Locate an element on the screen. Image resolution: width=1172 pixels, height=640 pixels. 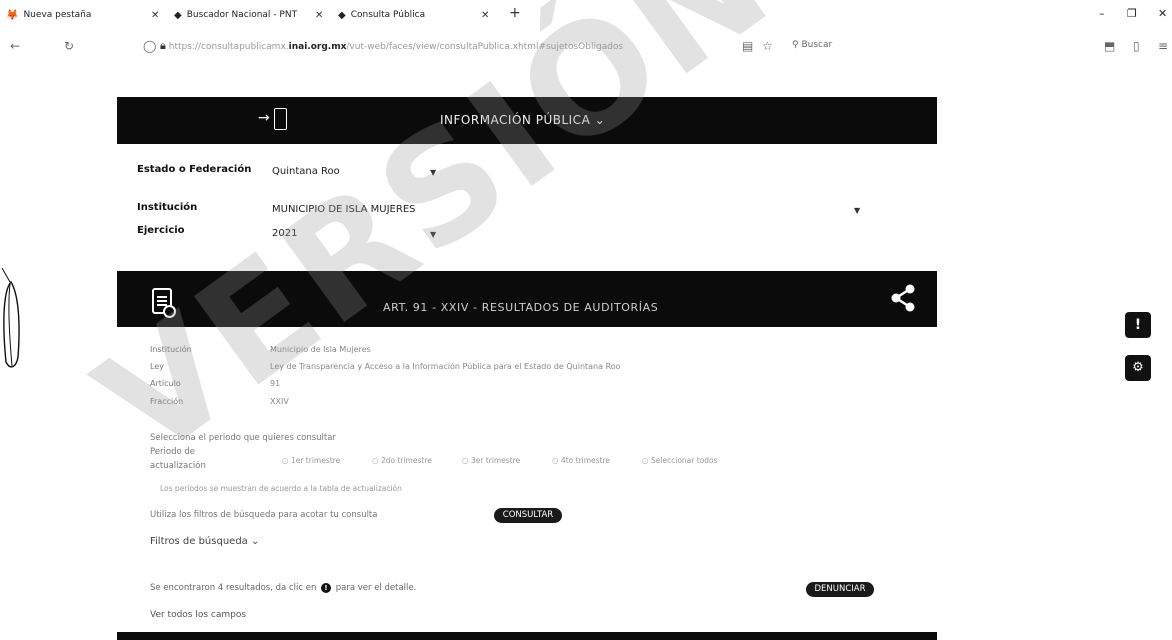
info-ley-label: Ley is located at coordinates (157, 366).